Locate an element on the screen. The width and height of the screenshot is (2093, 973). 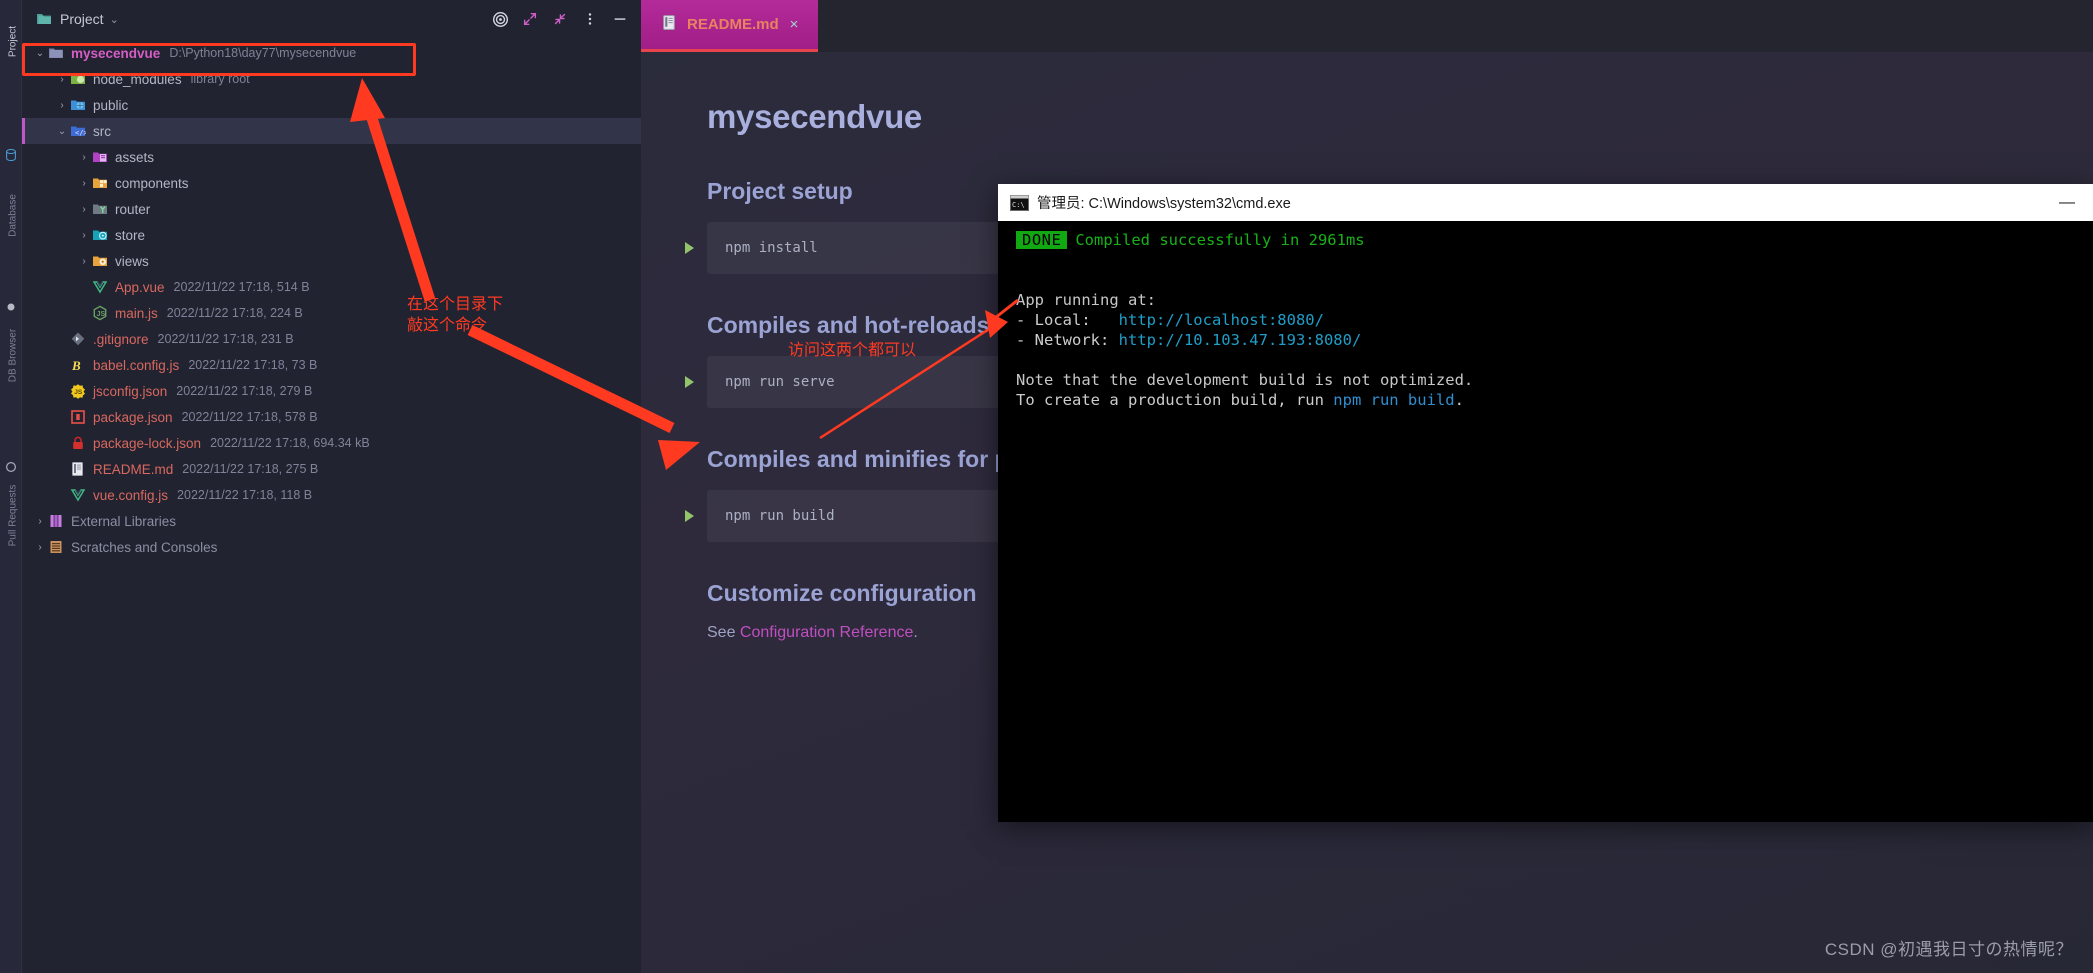
close-icon: × is located at coordinates (794, 24).